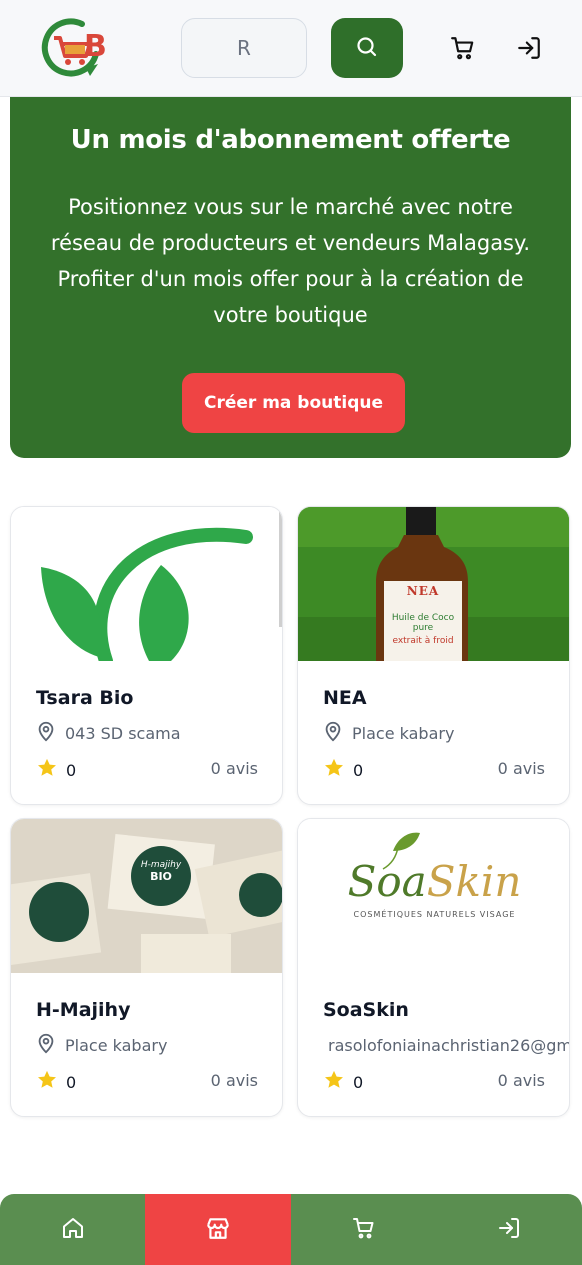 The height and width of the screenshot is (1265, 582). What do you see at coordinates (244, 48) in the screenshot?
I see `search-input` at bounding box center [244, 48].